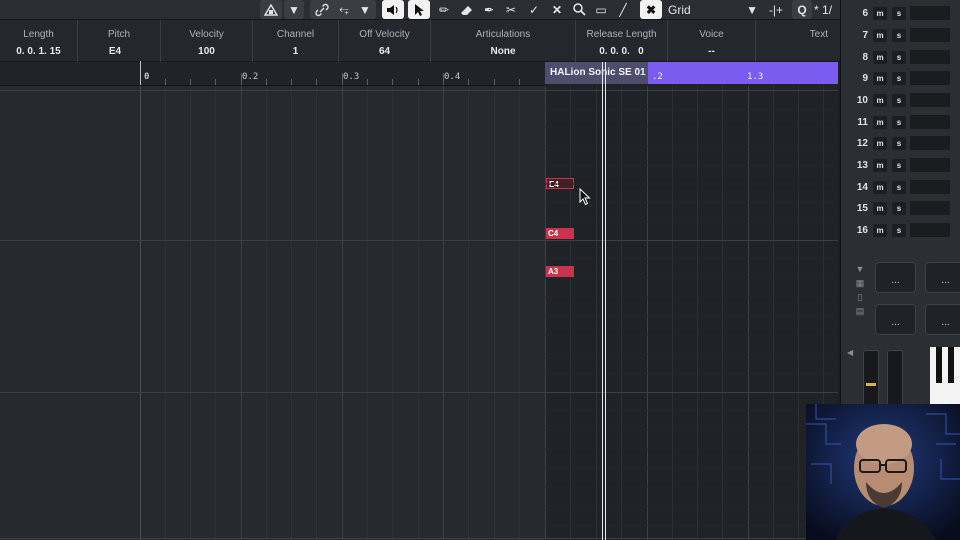  What do you see at coordinates (622, 41) in the screenshot?
I see `info-release-length: Release Length 0. 0. 0. 0` at bounding box center [622, 41].